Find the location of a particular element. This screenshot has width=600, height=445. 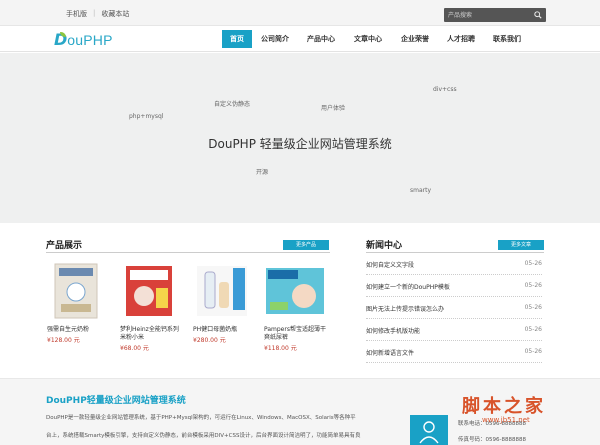

news-item: 如何自定义文字段 05-26 is located at coordinates (454, 264).